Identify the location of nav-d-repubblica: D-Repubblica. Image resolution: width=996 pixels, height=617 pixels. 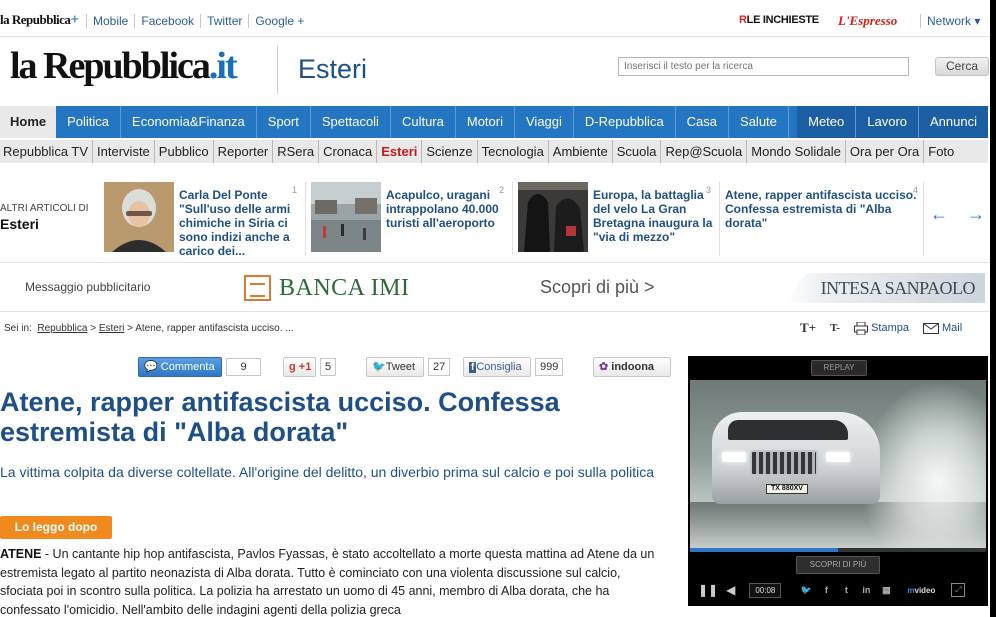
(625, 122).